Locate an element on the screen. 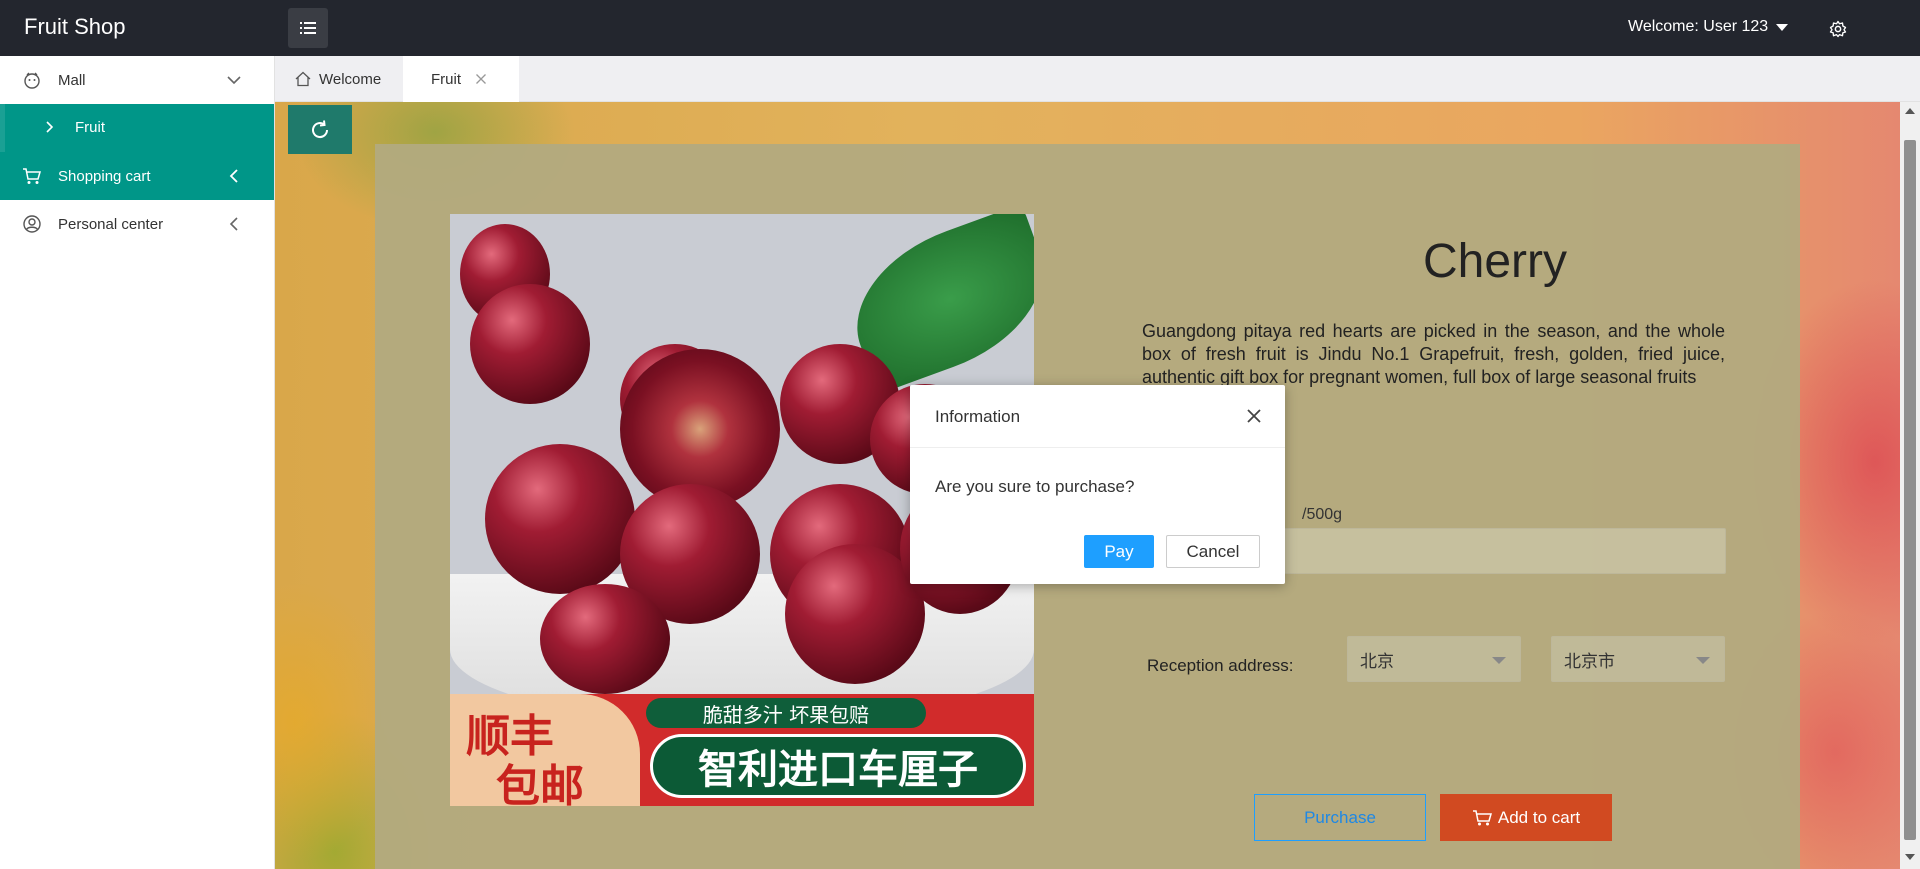 This screenshot has width=1920, height=869. sidebar-item-personal-center: Personal center is located at coordinates (137, 224).